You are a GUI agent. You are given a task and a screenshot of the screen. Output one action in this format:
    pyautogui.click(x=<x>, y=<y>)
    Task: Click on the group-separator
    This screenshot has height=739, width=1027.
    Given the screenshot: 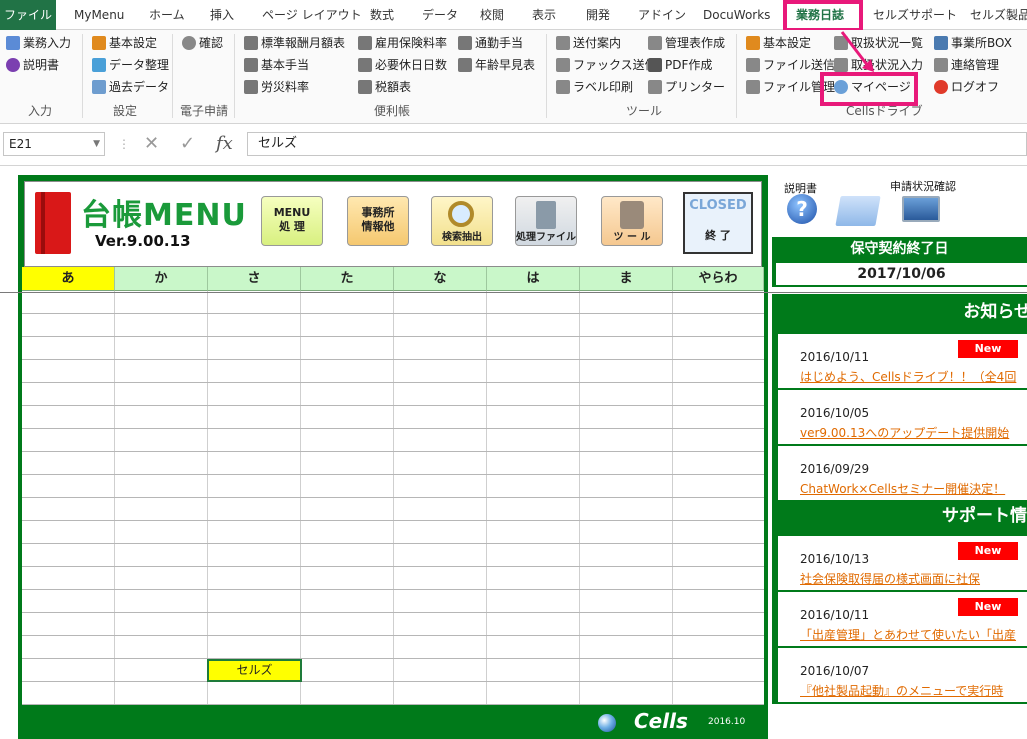 What is the action you would take?
    pyautogui.click(x=234, y=76)
    